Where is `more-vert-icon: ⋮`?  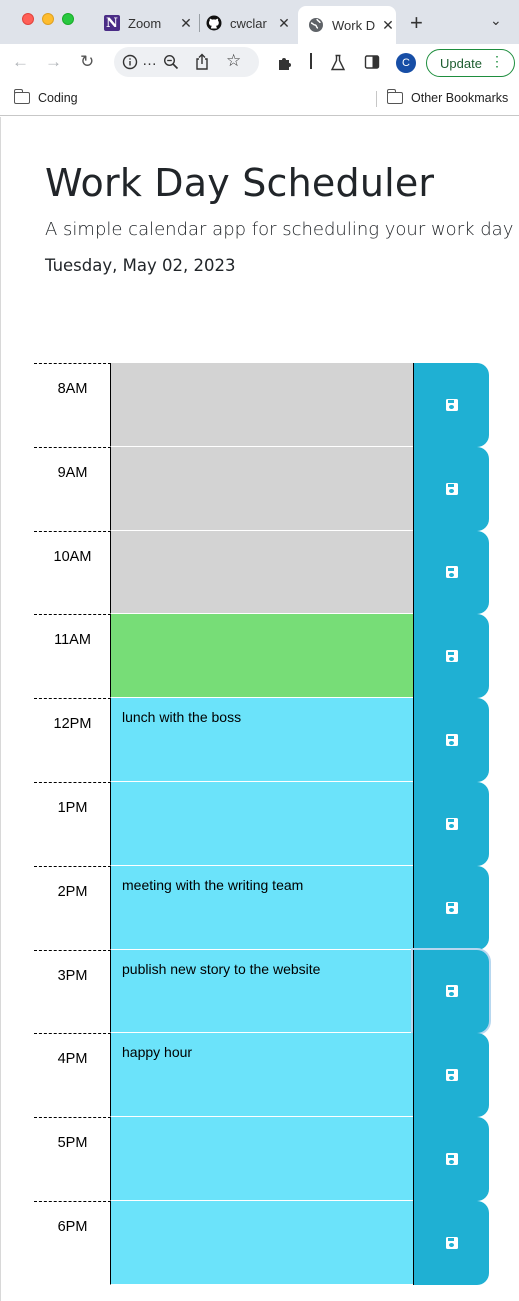 more-vert-icon: ⋮ is located at coordinates (497, 61).